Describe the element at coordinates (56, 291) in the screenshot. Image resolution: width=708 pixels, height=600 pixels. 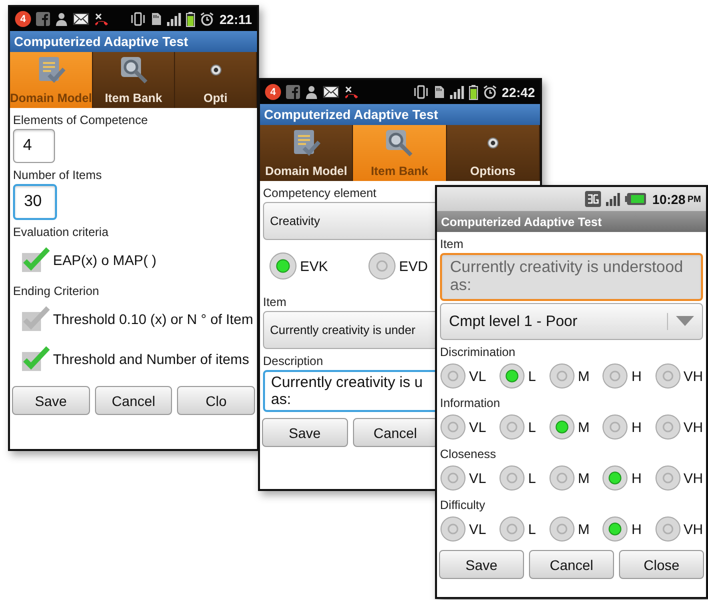
I see `field-label: Ending Criterion` at that location.